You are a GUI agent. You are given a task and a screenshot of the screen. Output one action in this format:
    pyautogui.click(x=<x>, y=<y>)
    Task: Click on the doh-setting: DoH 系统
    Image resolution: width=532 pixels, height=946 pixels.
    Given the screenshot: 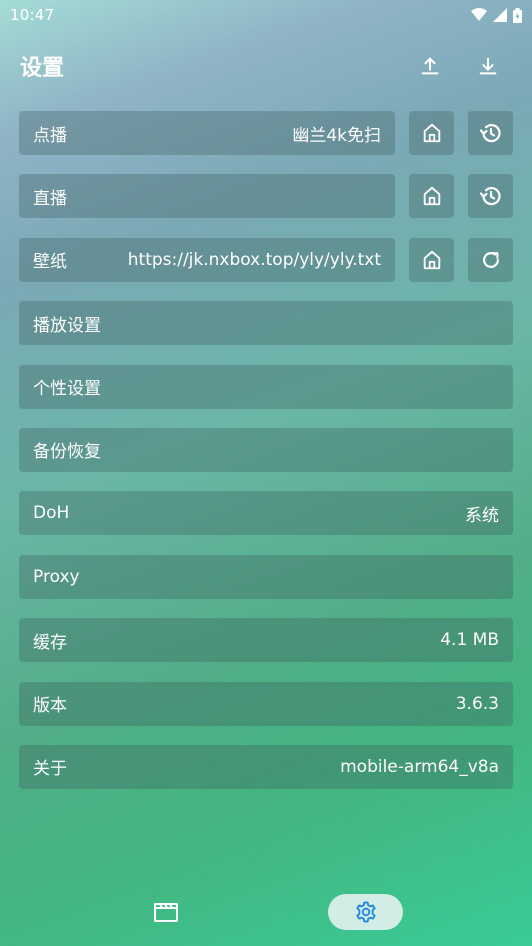 What is the action you would take?
    pyautogui.click(x=266, y=513)
    